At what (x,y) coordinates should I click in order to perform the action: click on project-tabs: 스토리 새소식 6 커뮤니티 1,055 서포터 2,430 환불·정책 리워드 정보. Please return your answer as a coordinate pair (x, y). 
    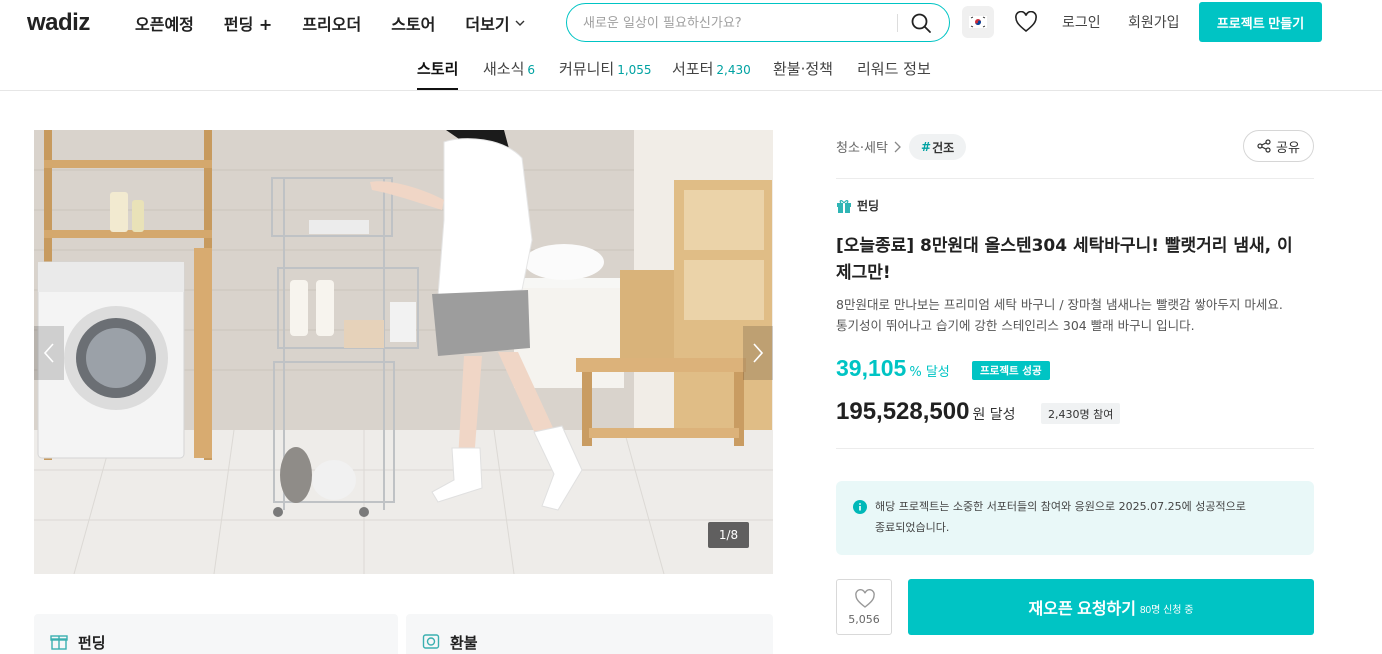
    Looking at the image, I should click on (691, 71).